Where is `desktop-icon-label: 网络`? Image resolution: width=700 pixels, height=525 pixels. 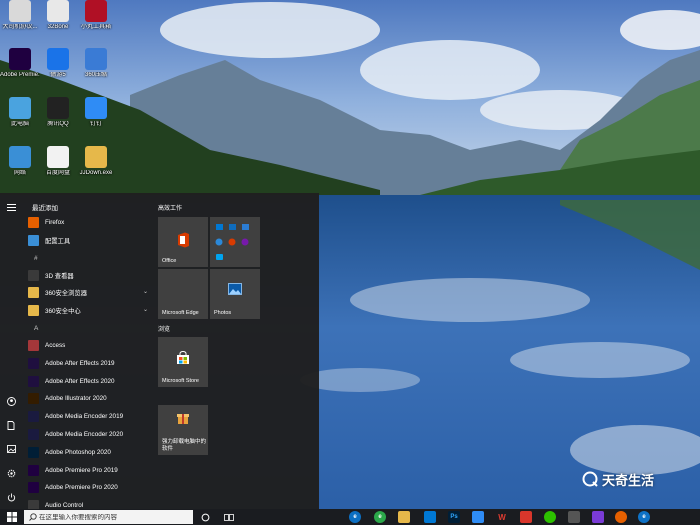
desktop-icon-label: 网络 is located at coordinates (19, 173).